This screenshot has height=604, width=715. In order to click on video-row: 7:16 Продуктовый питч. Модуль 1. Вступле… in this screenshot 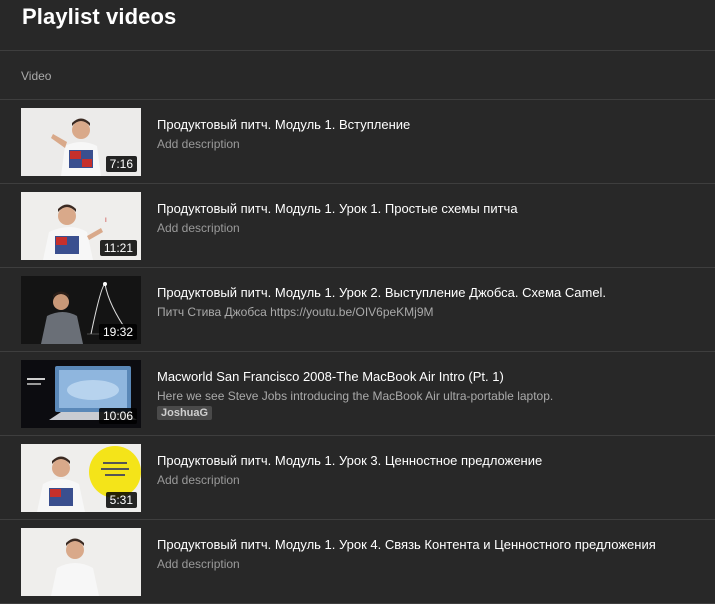, I will do `click(357, 142)`.